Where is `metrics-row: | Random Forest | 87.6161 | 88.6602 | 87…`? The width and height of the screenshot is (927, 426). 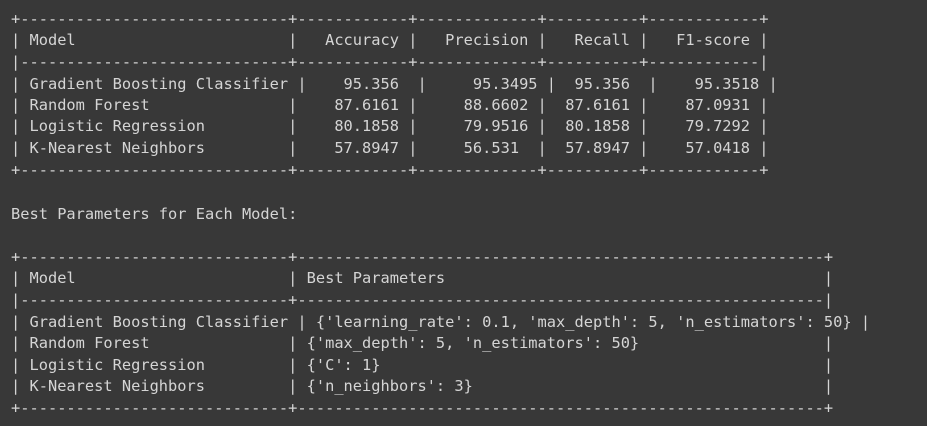
metrics-row: | Random Forest | 87.6161 | 88.6602 | 87… is located at coordinates (390, 105).